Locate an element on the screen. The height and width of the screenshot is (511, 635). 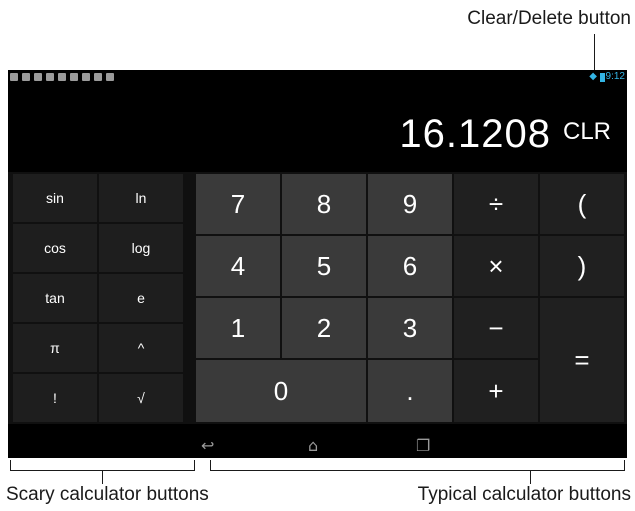
digit-5-button: 5 is located at coordinates (324, 266).